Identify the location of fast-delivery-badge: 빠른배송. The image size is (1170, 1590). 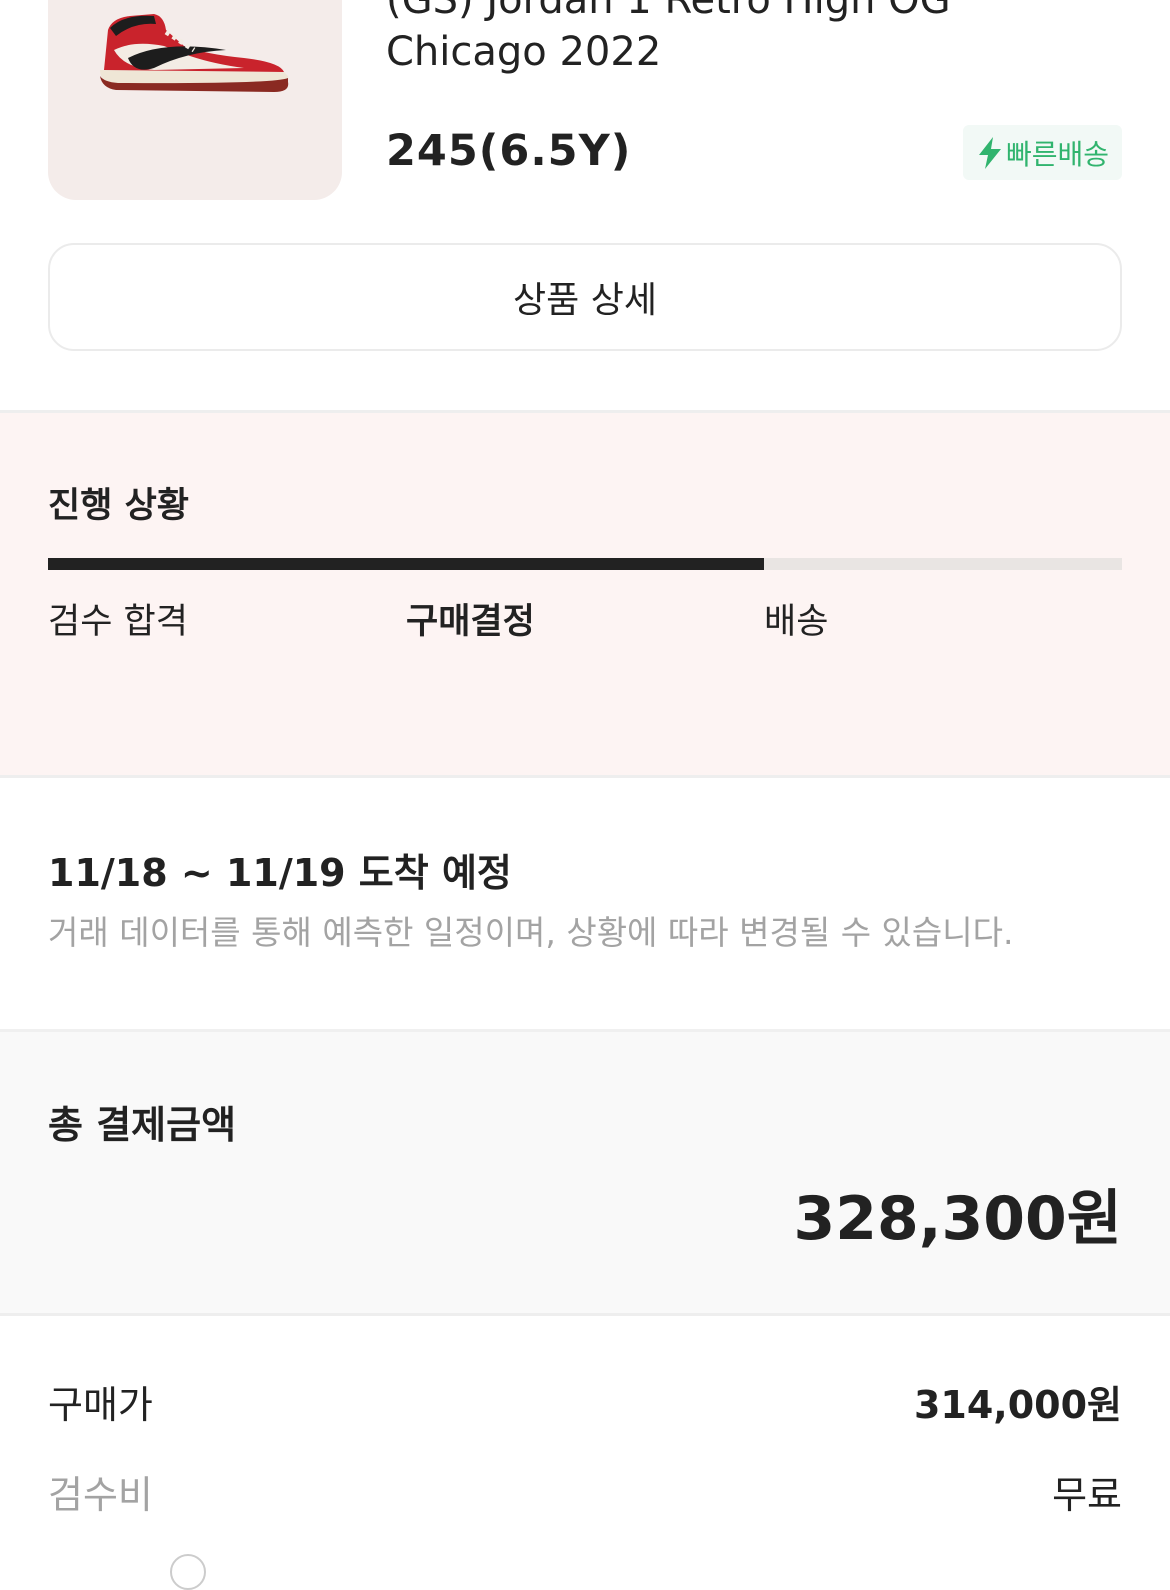
(1042, 152).